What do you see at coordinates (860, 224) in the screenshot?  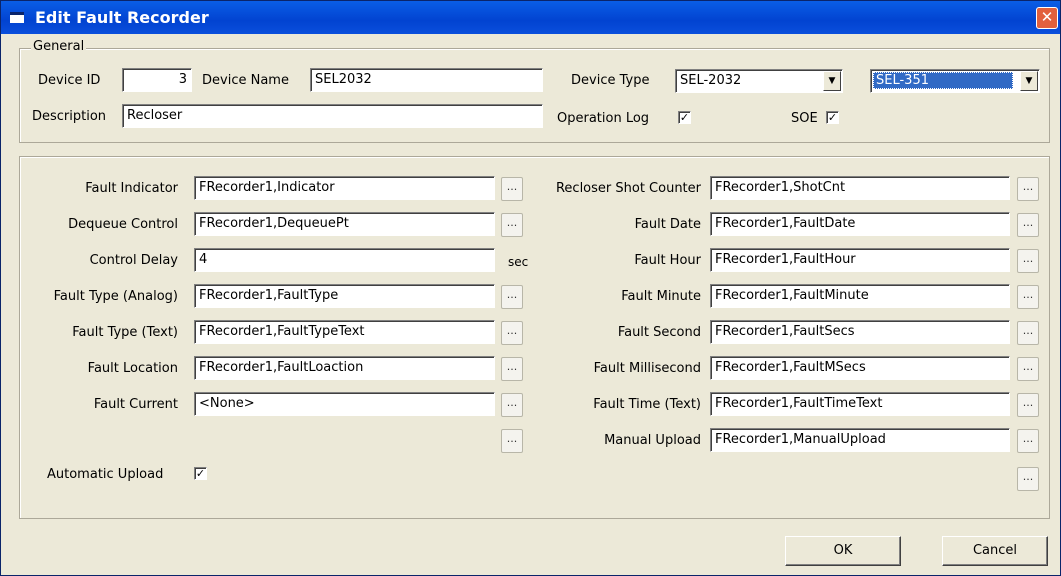 I see `fault-date-field: FRecorder1,FaultDate` at bounding box center [860, 224].